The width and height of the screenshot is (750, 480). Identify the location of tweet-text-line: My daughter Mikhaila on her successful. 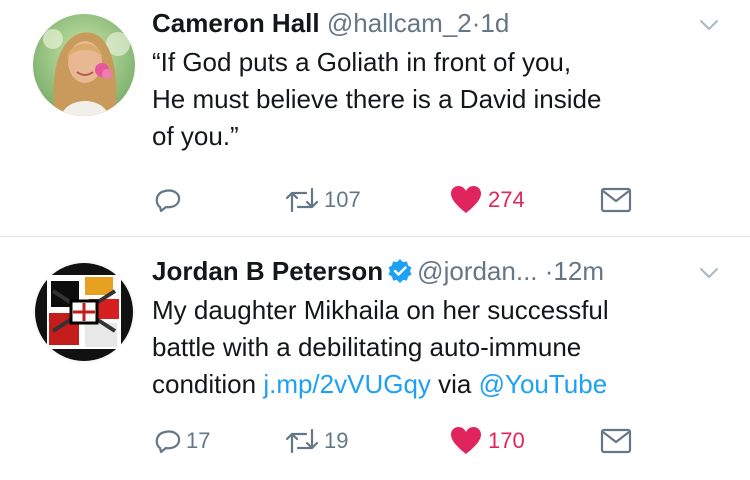
(380, 310).